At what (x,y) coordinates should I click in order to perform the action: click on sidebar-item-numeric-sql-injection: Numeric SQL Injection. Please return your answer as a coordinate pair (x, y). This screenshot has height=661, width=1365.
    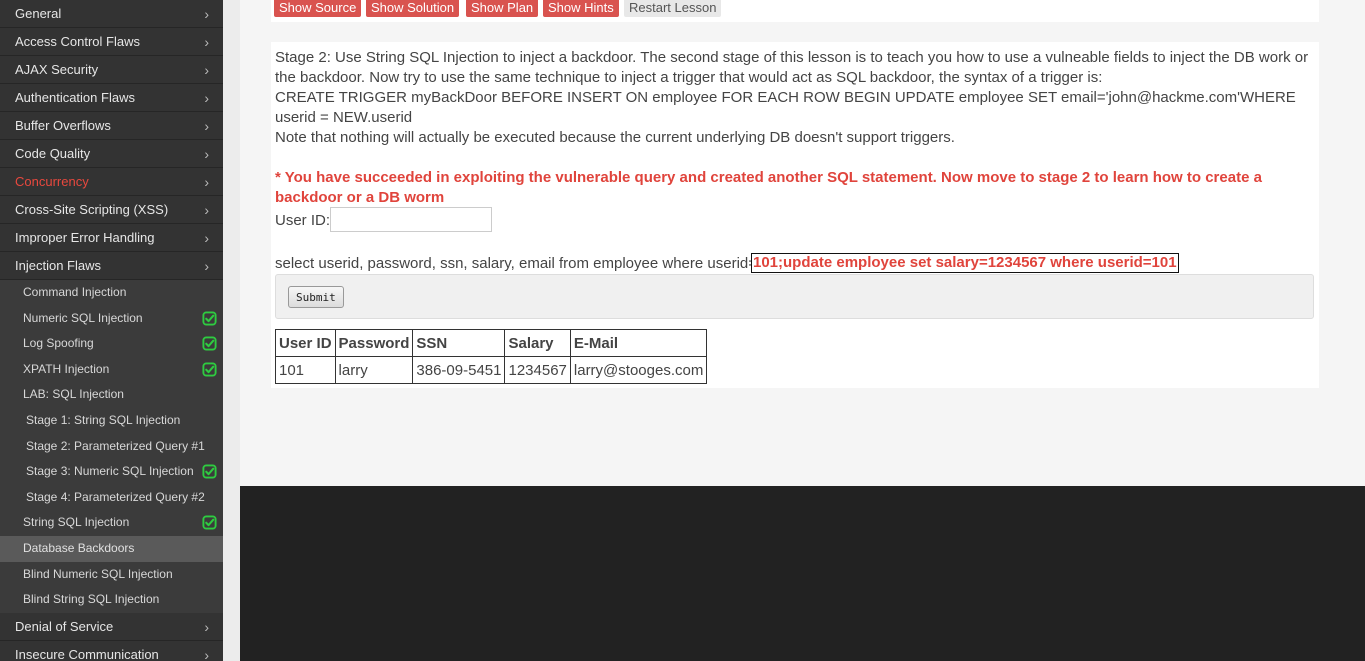
    Looking at the image, I should click on (111, 318).